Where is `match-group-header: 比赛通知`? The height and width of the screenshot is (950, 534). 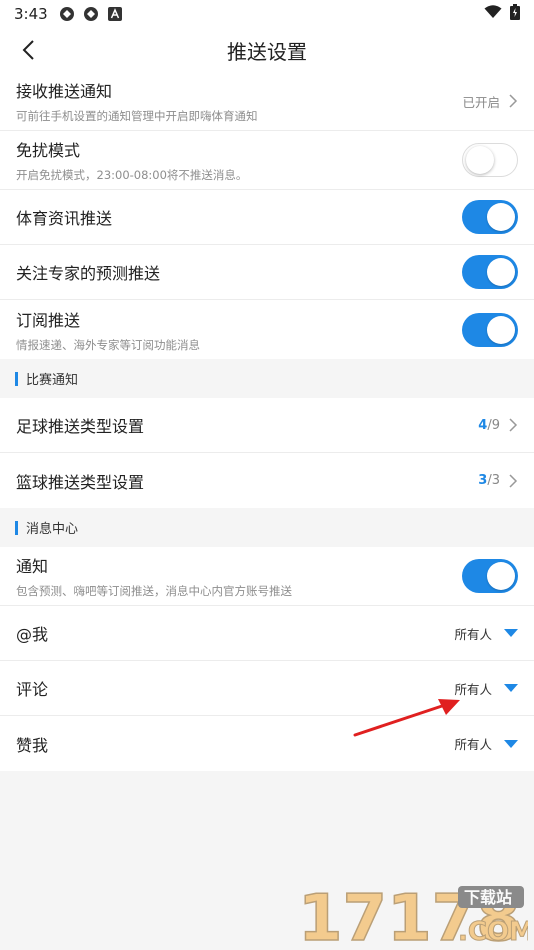 match-group-header: 比赛通知 is located at coordinates (267, 378).